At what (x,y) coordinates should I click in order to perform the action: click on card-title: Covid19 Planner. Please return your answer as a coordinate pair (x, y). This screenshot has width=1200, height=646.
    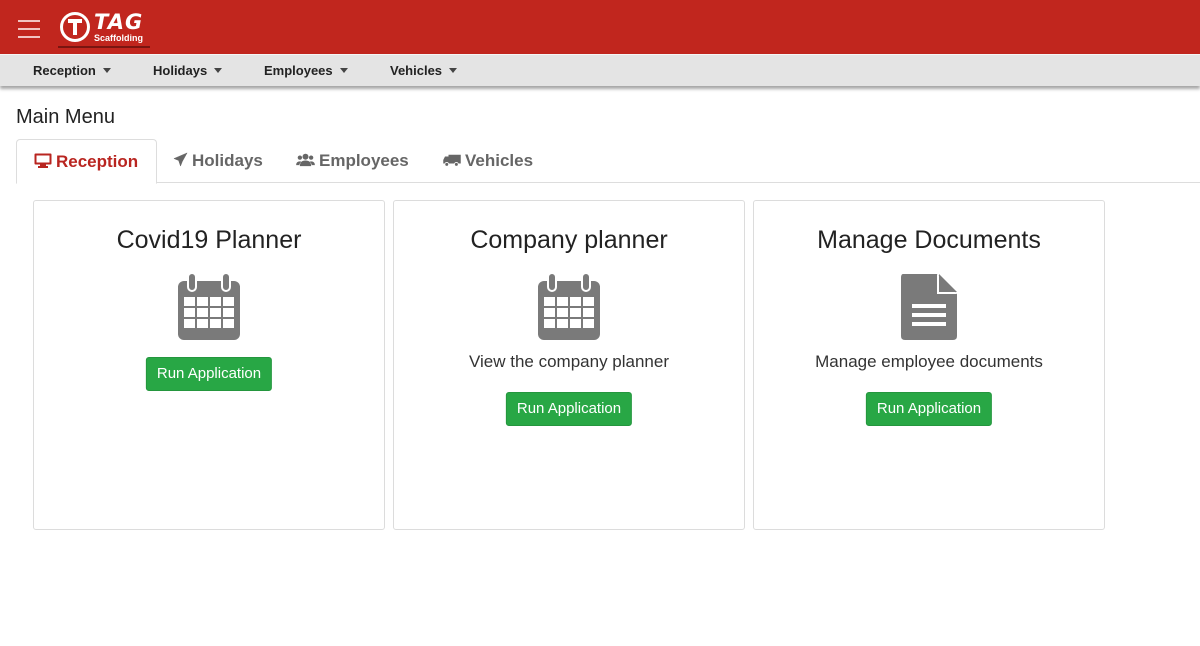
    Looking at the image, I should click on (209, 240).